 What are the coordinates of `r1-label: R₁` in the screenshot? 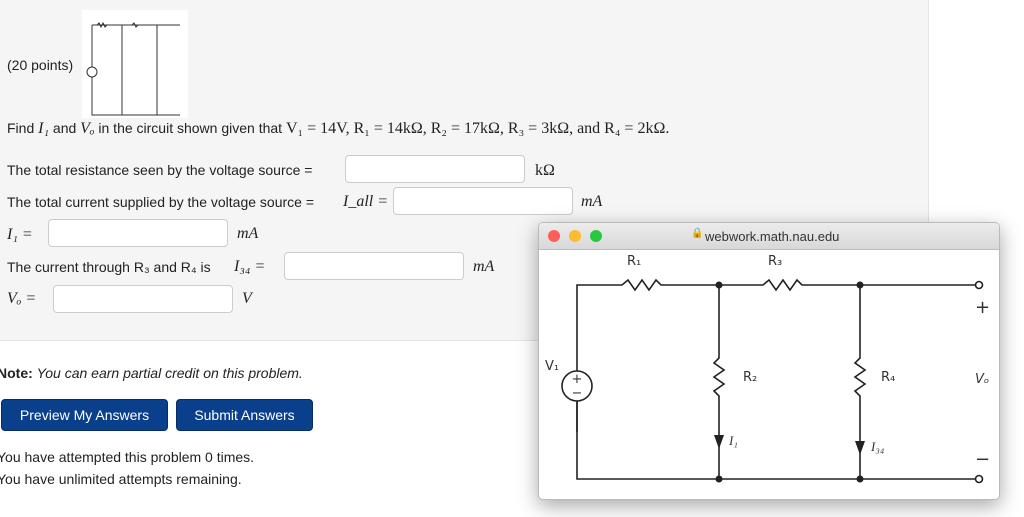 It's located at (634, 261).